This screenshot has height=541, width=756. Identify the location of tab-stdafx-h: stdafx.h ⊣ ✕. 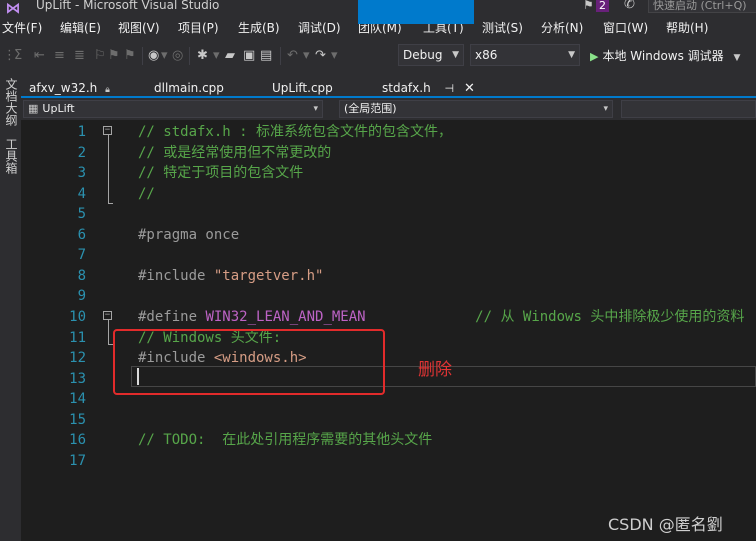
(428, 88).